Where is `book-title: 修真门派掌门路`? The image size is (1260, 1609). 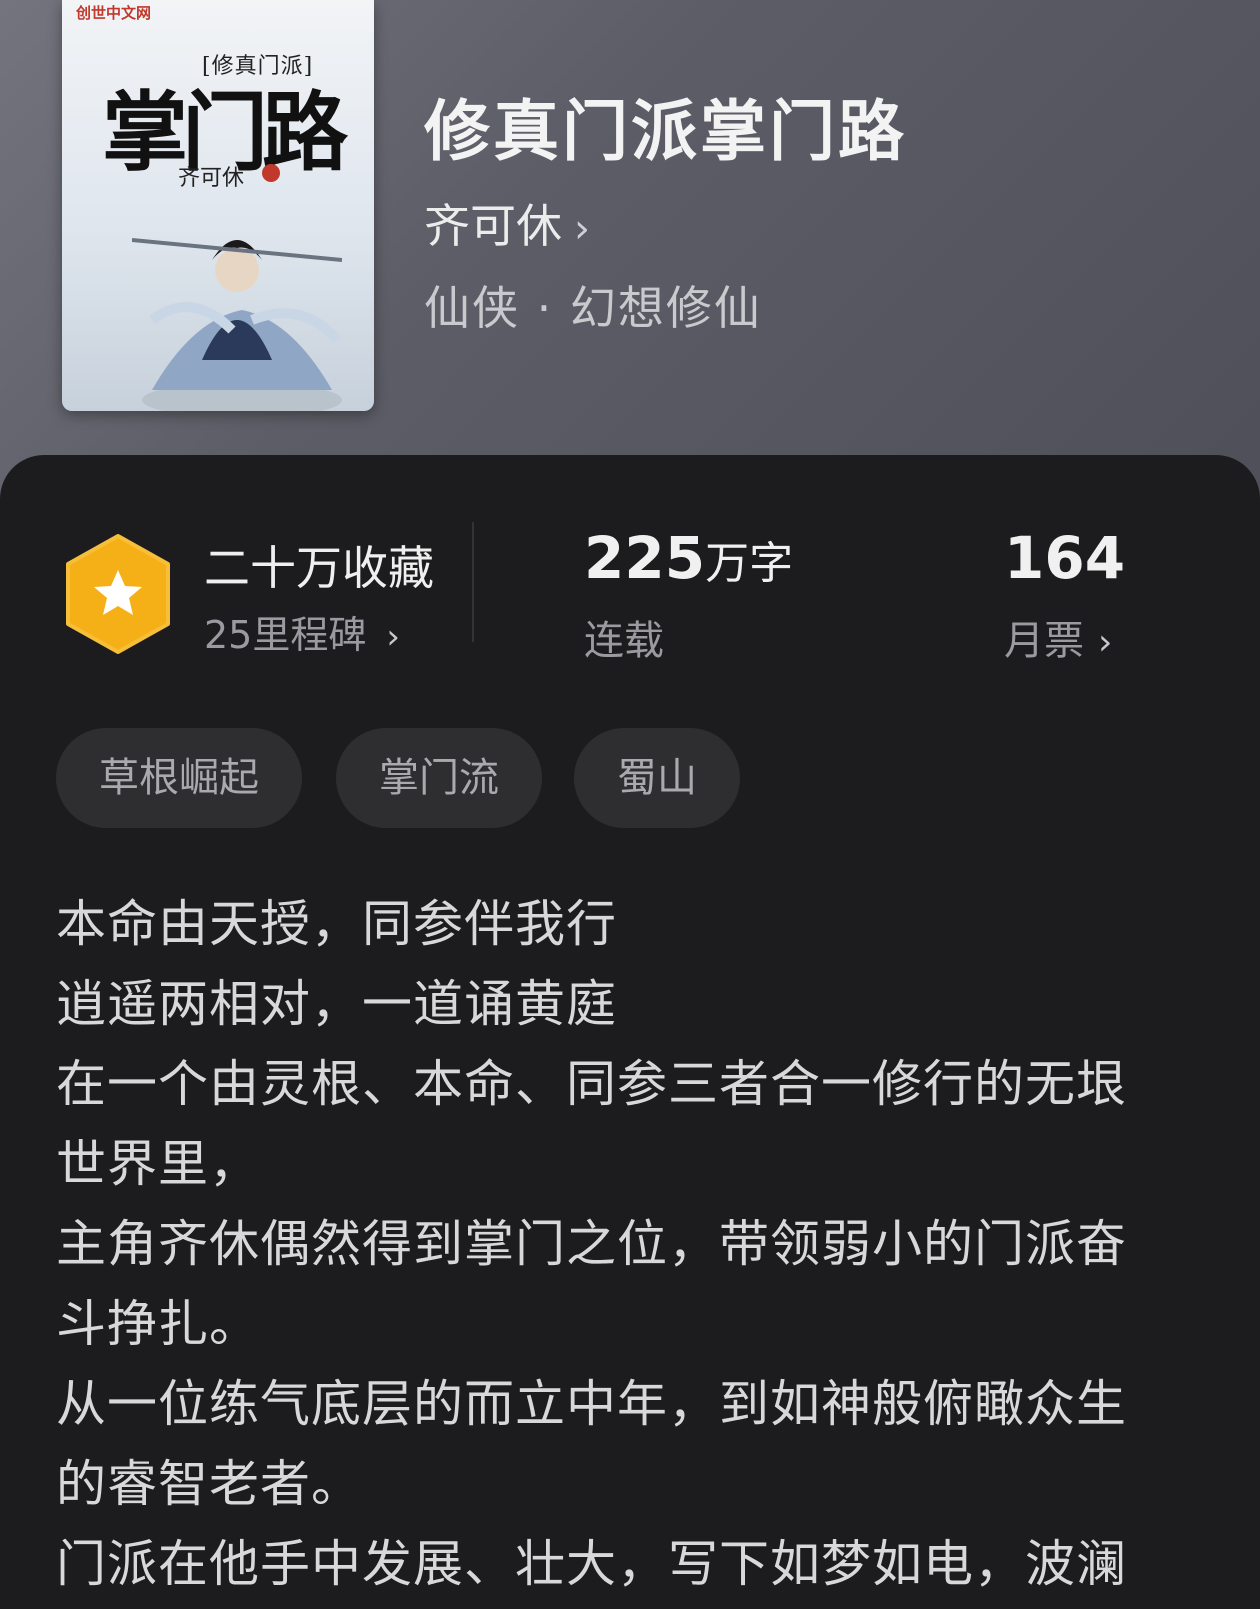
book-title: 修真门派掌门路 is located at coordinates (665, 131).